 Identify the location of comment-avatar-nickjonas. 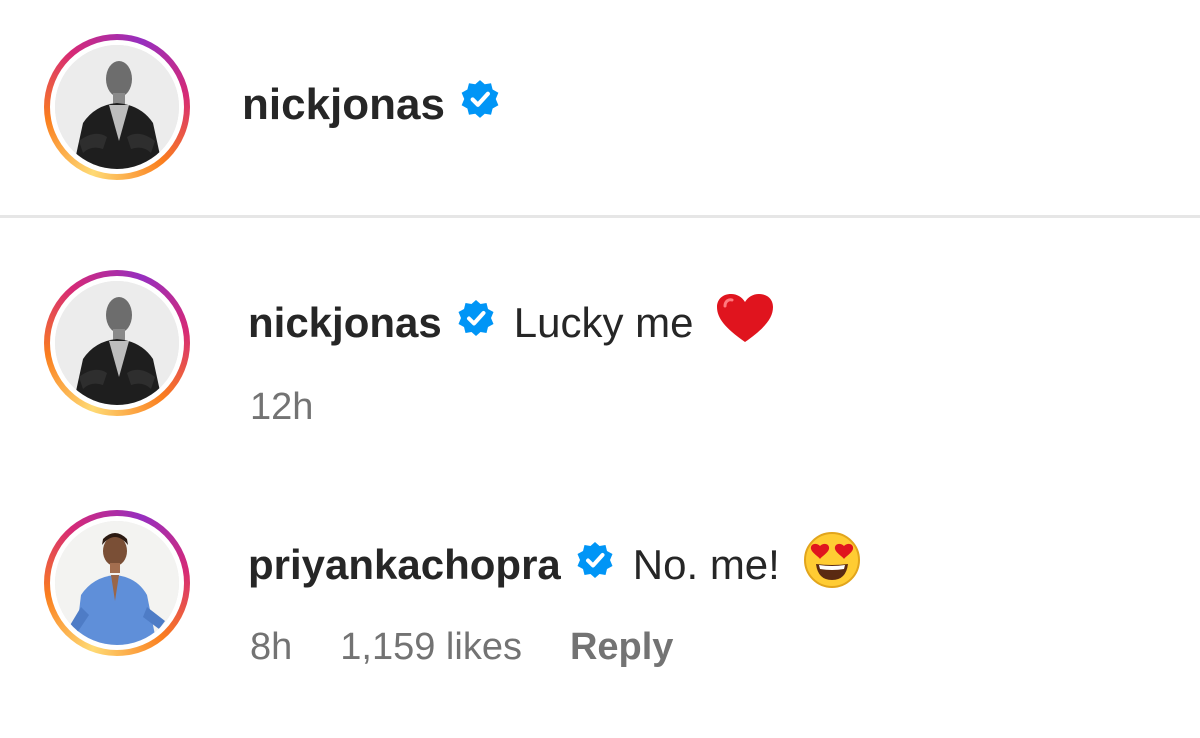
(117, 343).